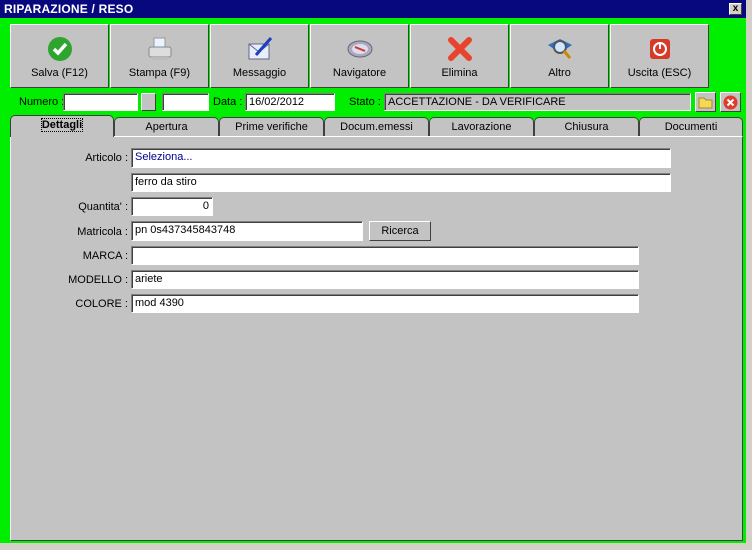 This screenshot has width=752, height=550. Describe the element at coordinates (401, 182) in the screenshot. I see `descrizione-input: ferro da stiro` at that location.